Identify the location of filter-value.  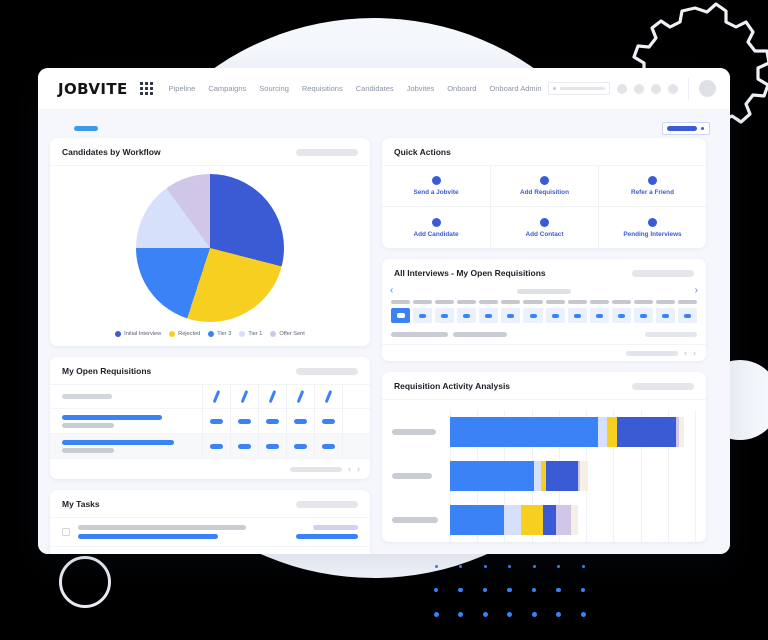
(682, 128).